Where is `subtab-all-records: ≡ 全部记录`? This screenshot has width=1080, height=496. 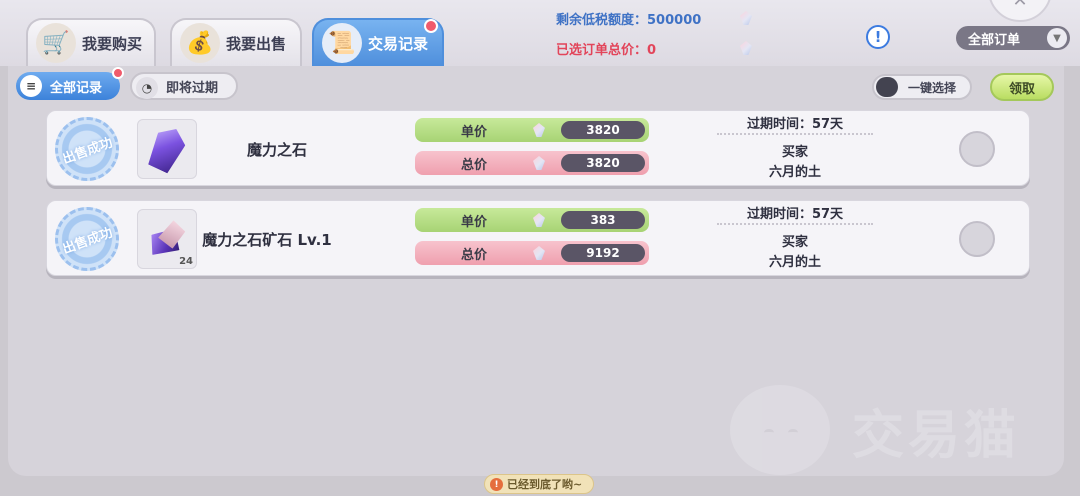
subtab-all-records: ≡ 全部记录 is located at coordinates (68, 86).